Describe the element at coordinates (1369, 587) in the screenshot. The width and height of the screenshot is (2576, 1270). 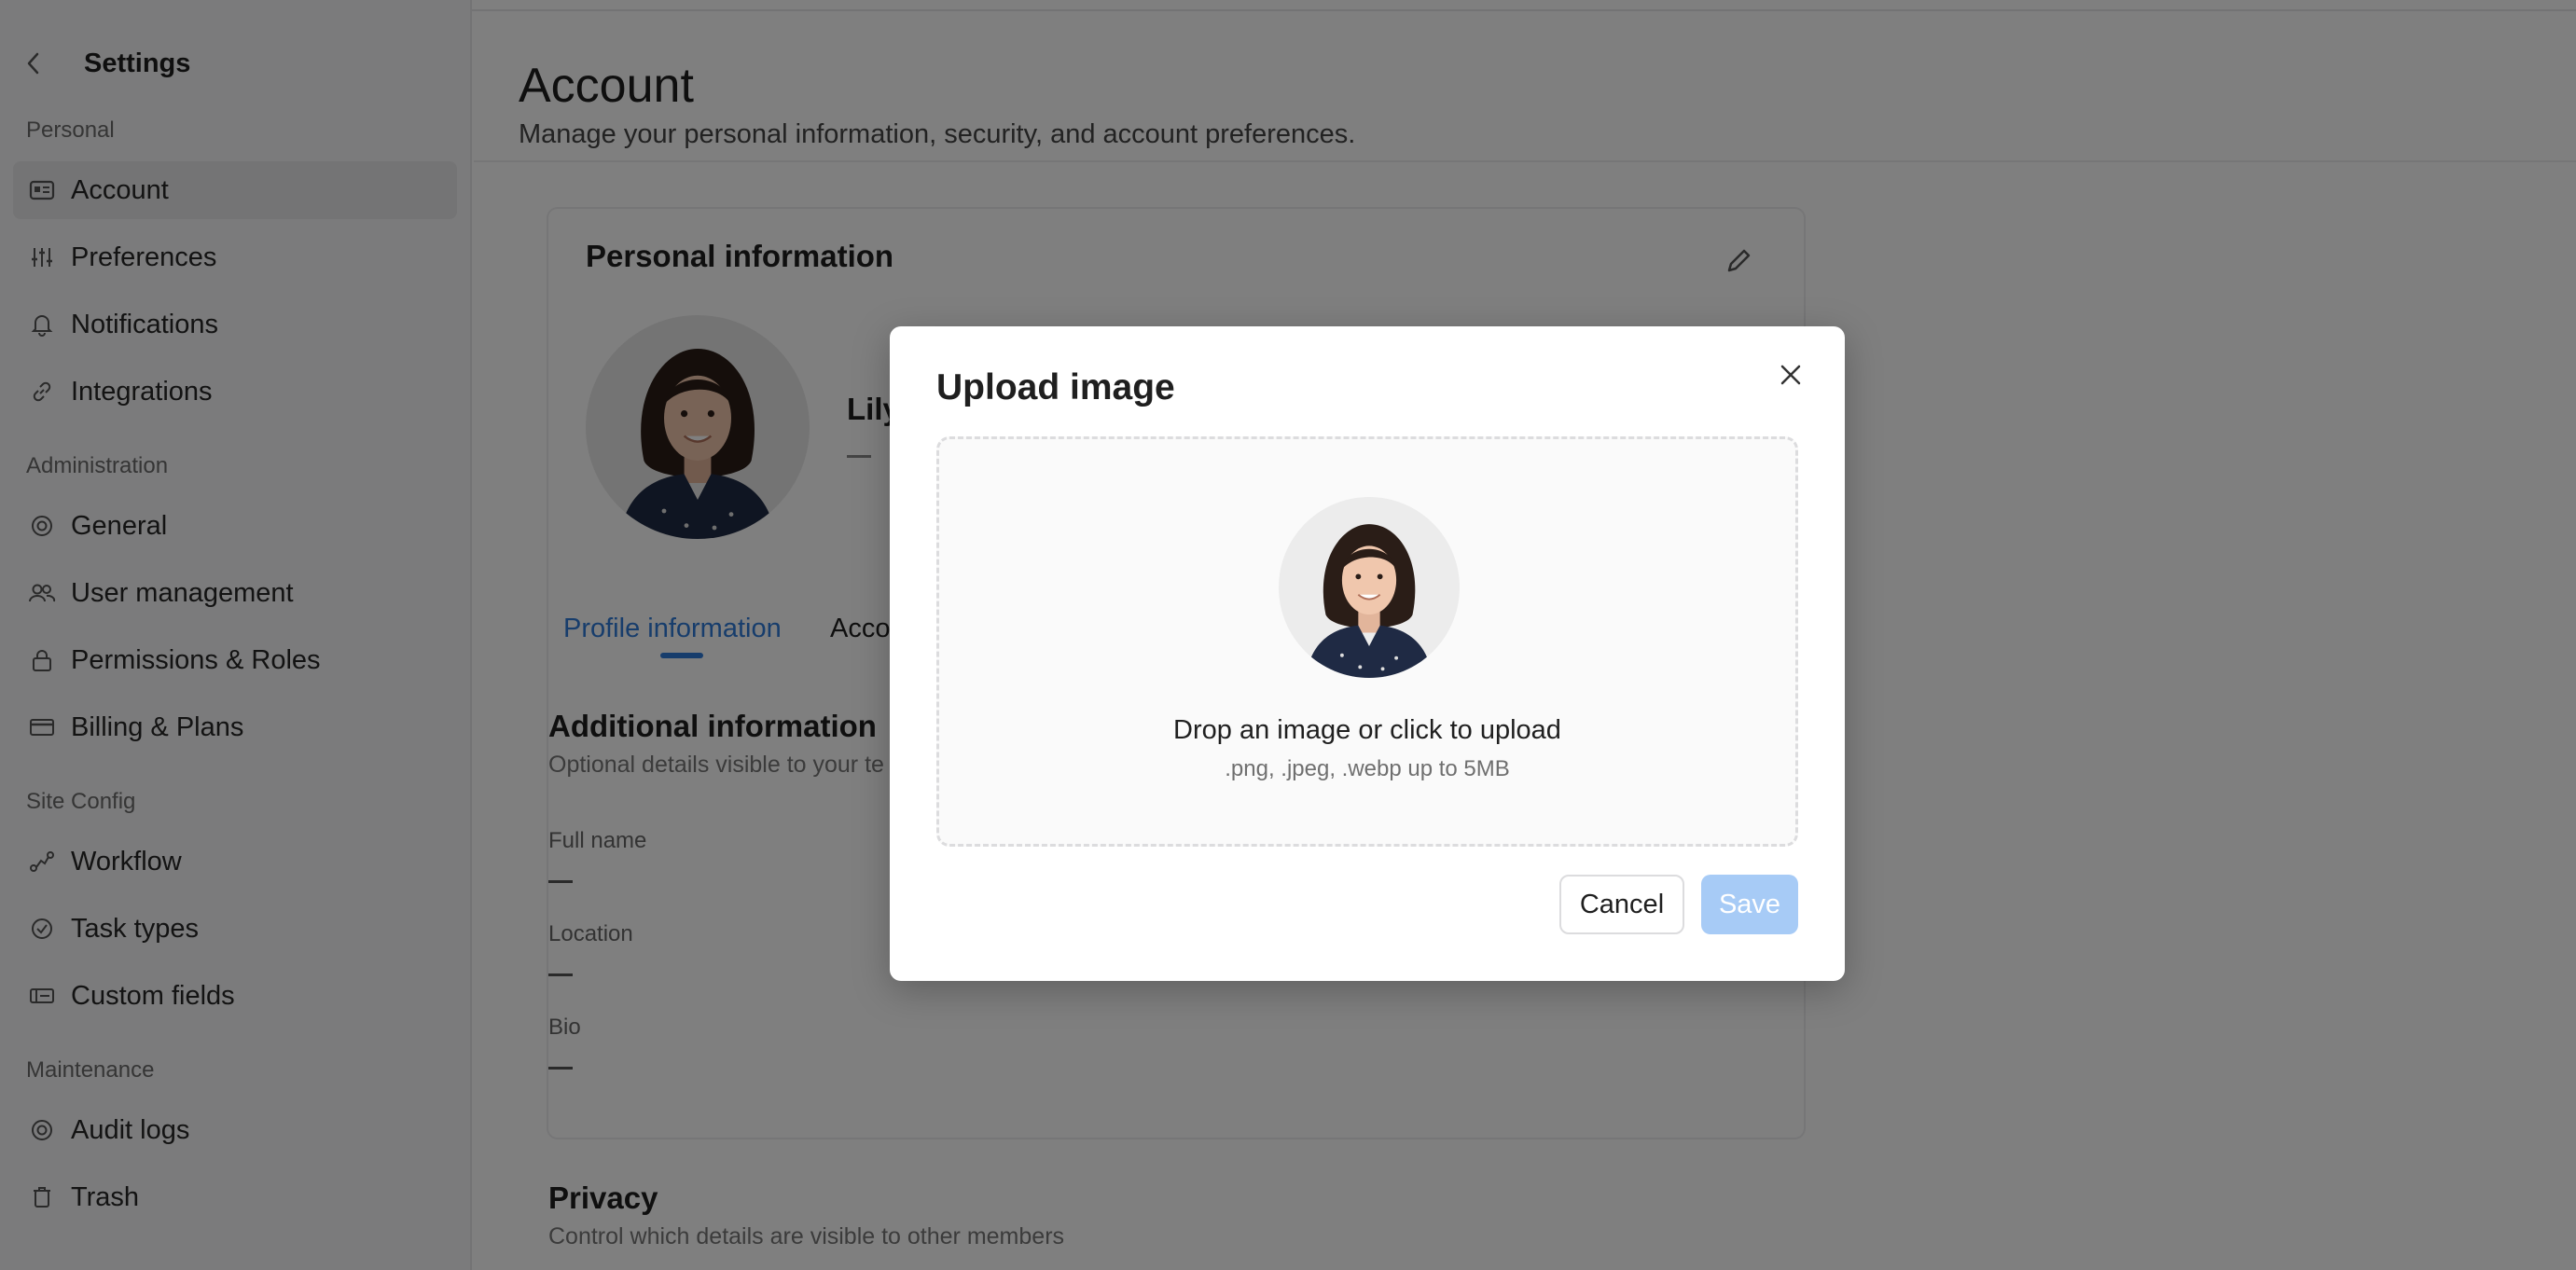
I see `avatar-preview` at that location.